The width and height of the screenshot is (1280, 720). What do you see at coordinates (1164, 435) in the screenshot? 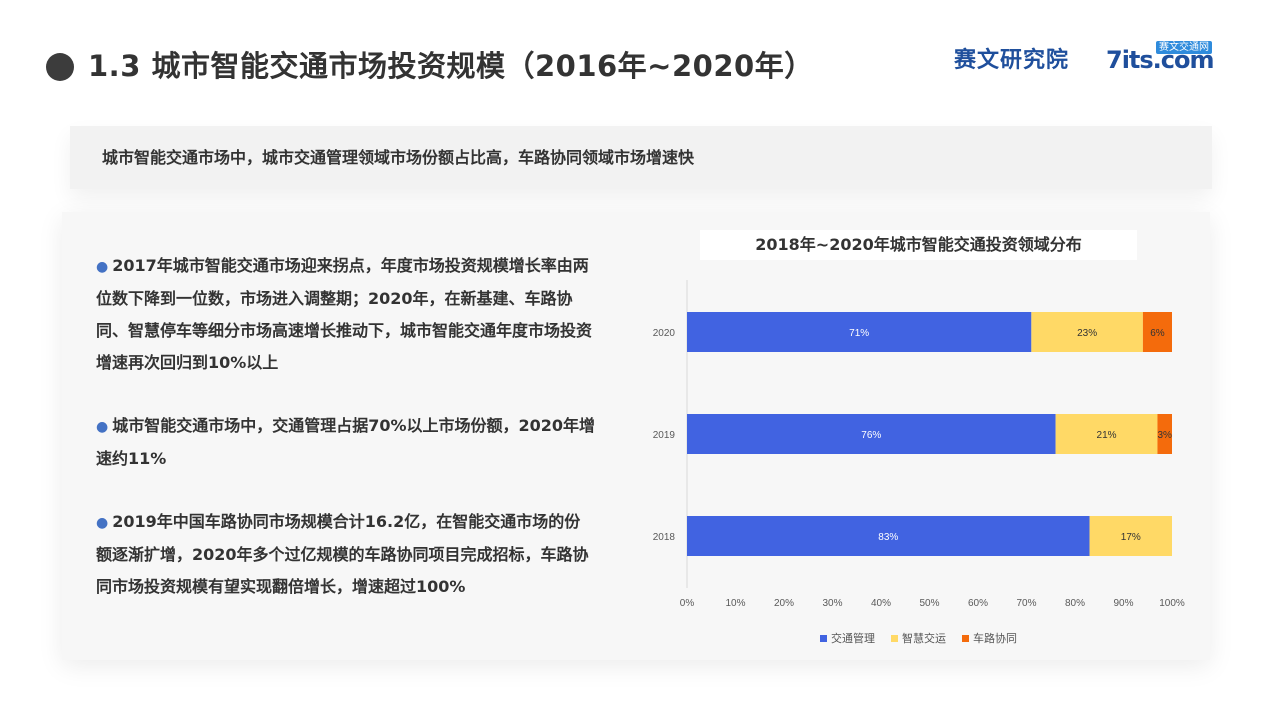
I see `data-label: 3%` at bounding box center [1164, 435].